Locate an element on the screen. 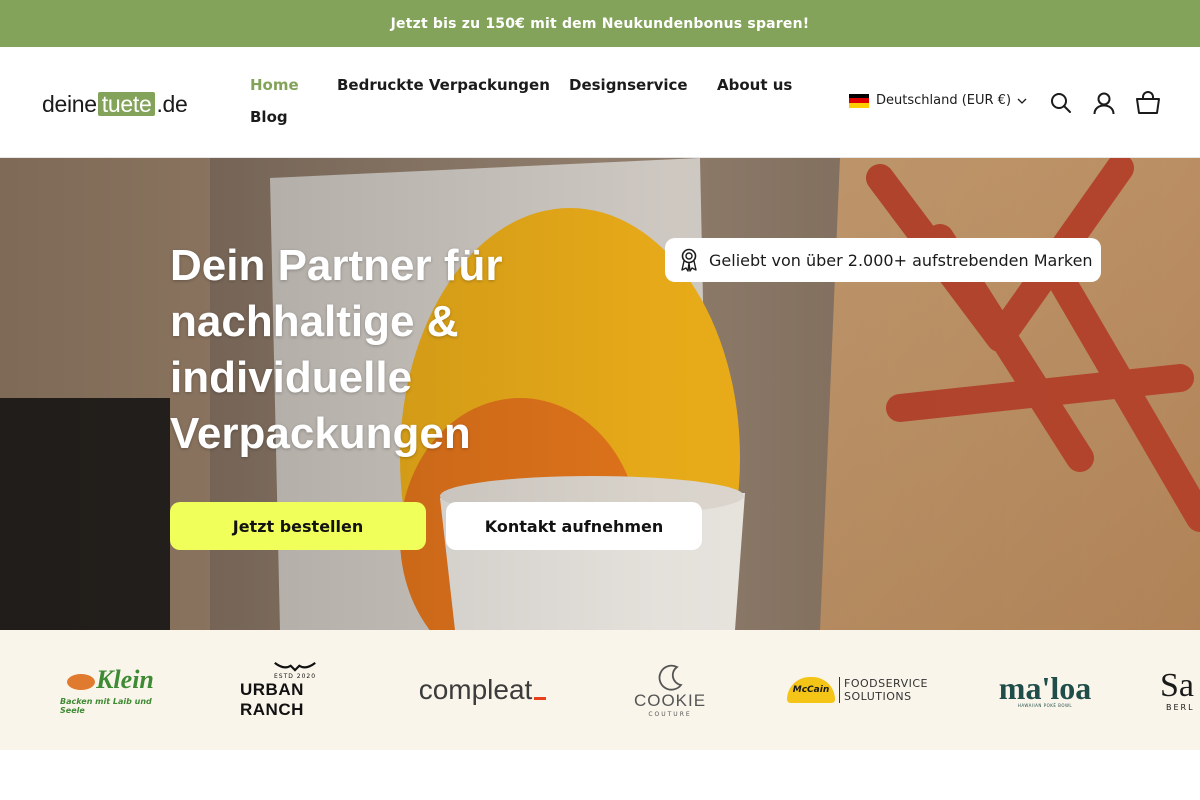  logo-text-part1: deine is located at coordinates (69, 103).